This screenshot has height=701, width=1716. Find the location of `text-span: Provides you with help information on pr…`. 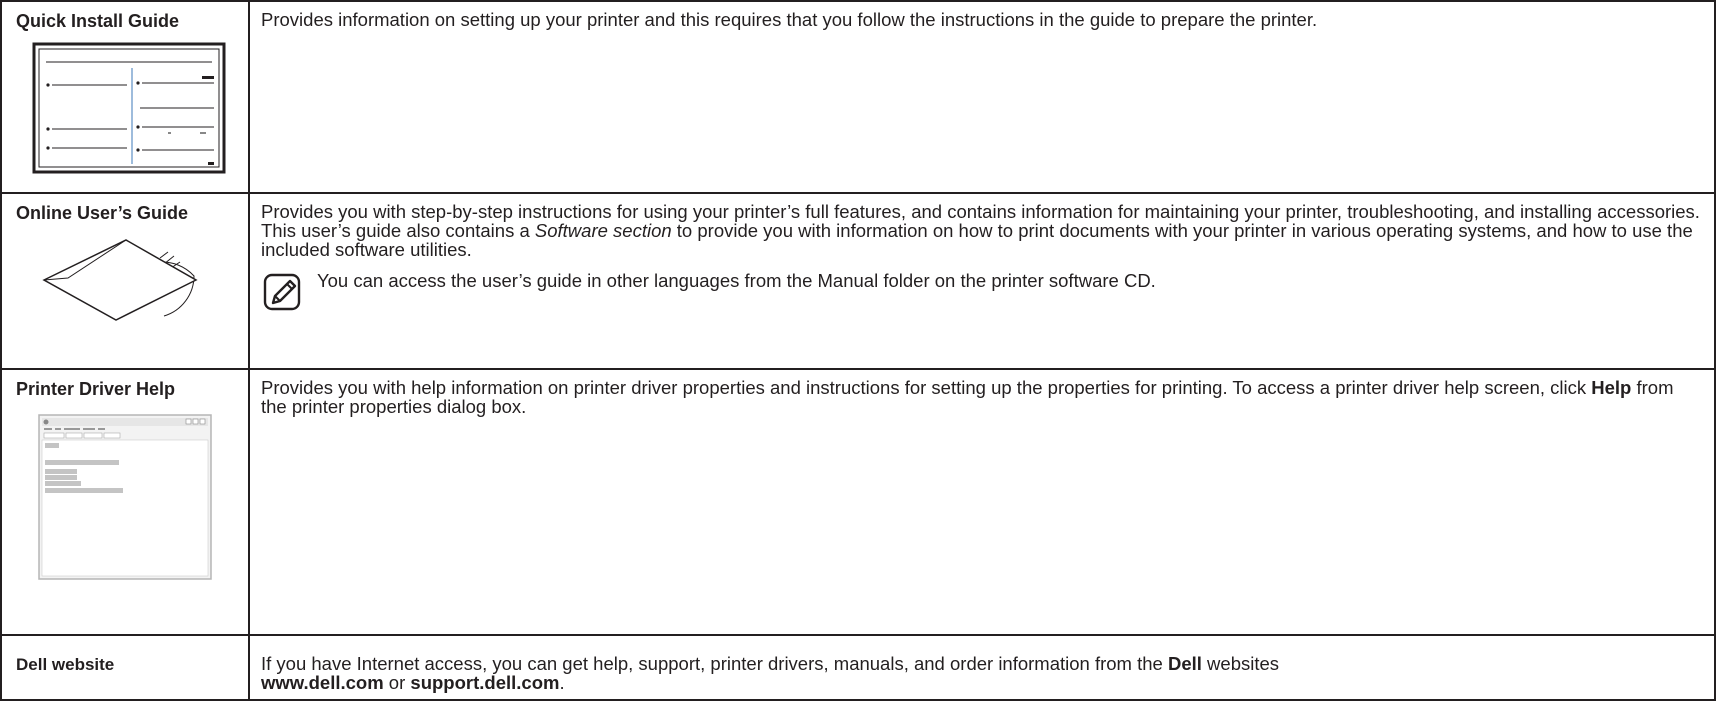

text-span: Provides you with help information on pr… is located at coordinates (926, 387).